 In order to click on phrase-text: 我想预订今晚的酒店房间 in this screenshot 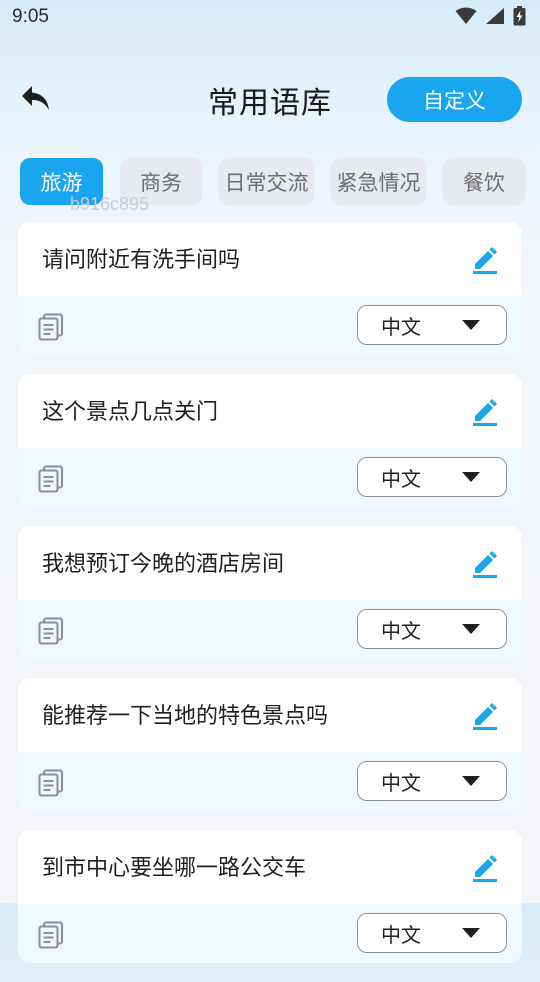, I will do `click(163, 564)`.